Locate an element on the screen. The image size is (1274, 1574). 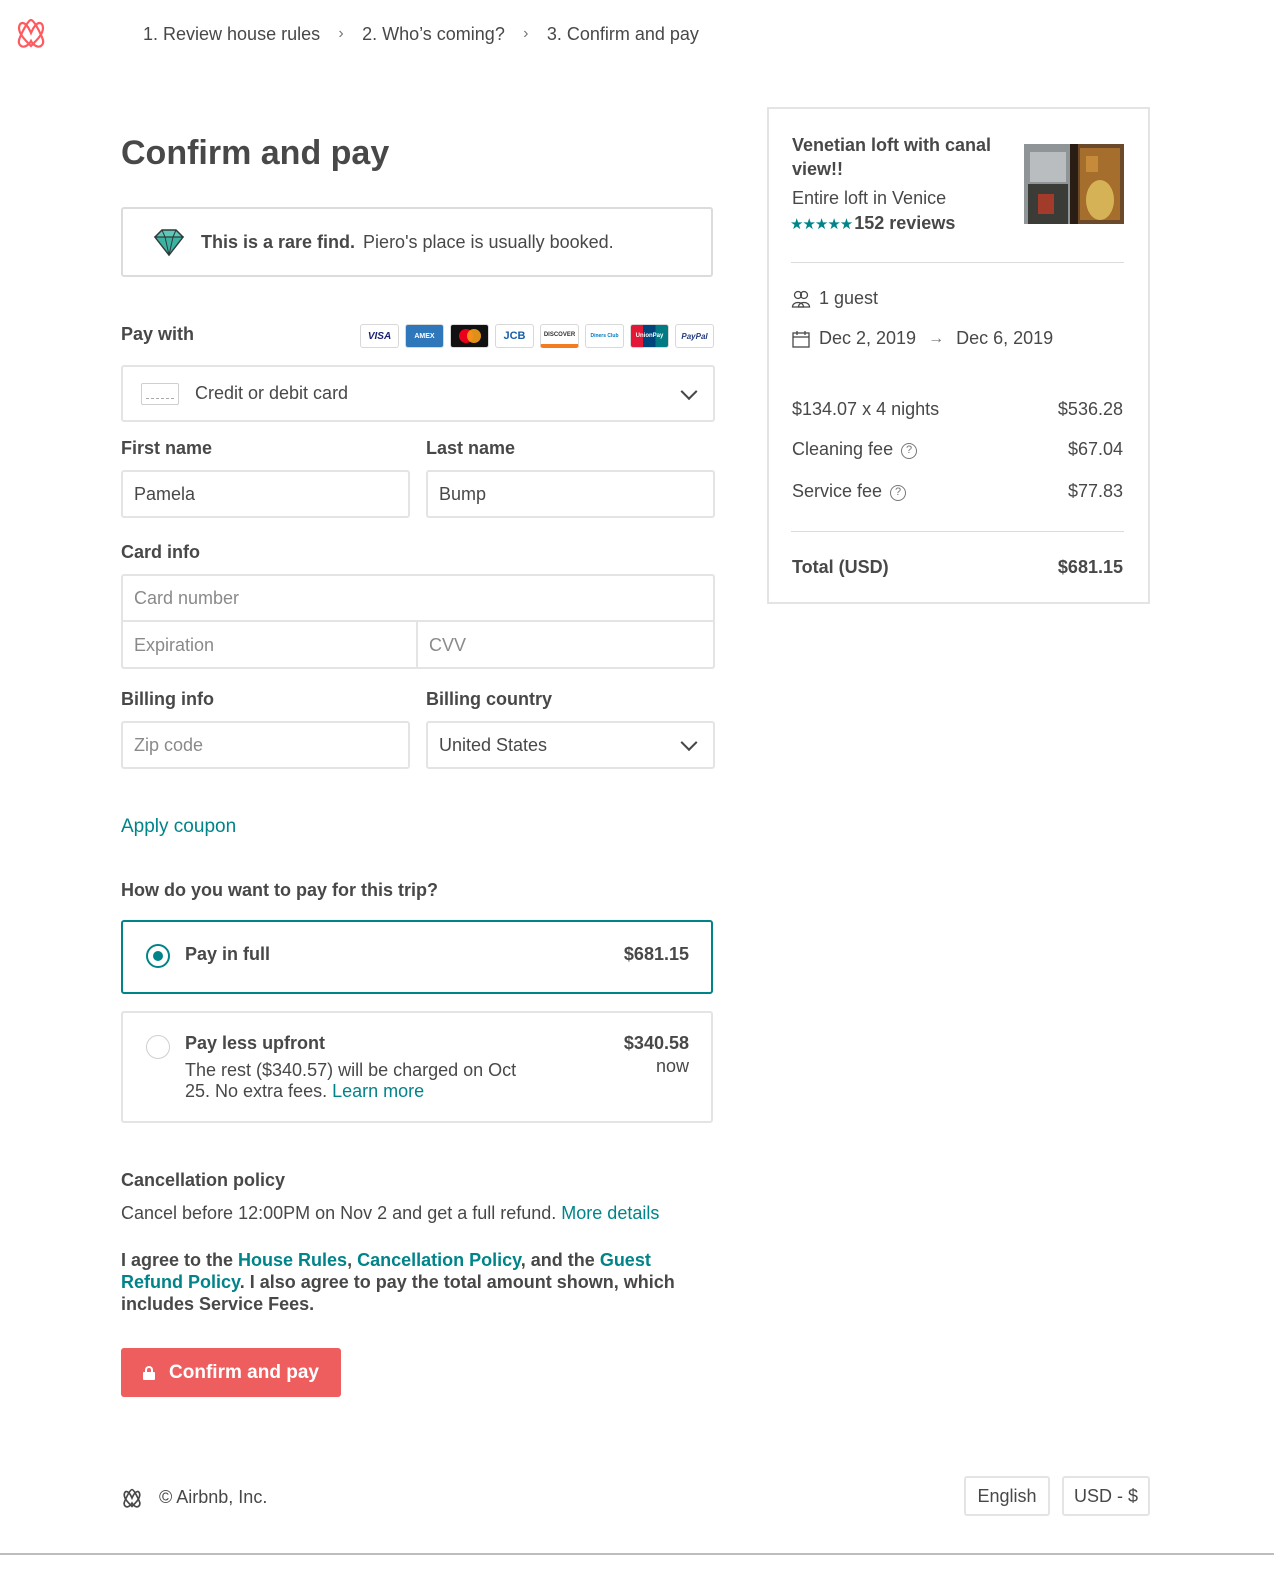
service-fee-amount: $77.83 is located at coordinates (1095, 491).